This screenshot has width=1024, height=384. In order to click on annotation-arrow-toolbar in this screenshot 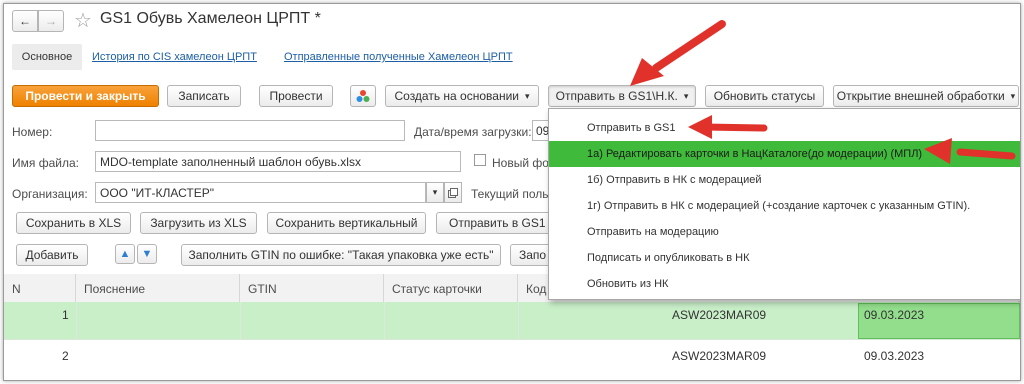, I will do `click(689, 46)`.